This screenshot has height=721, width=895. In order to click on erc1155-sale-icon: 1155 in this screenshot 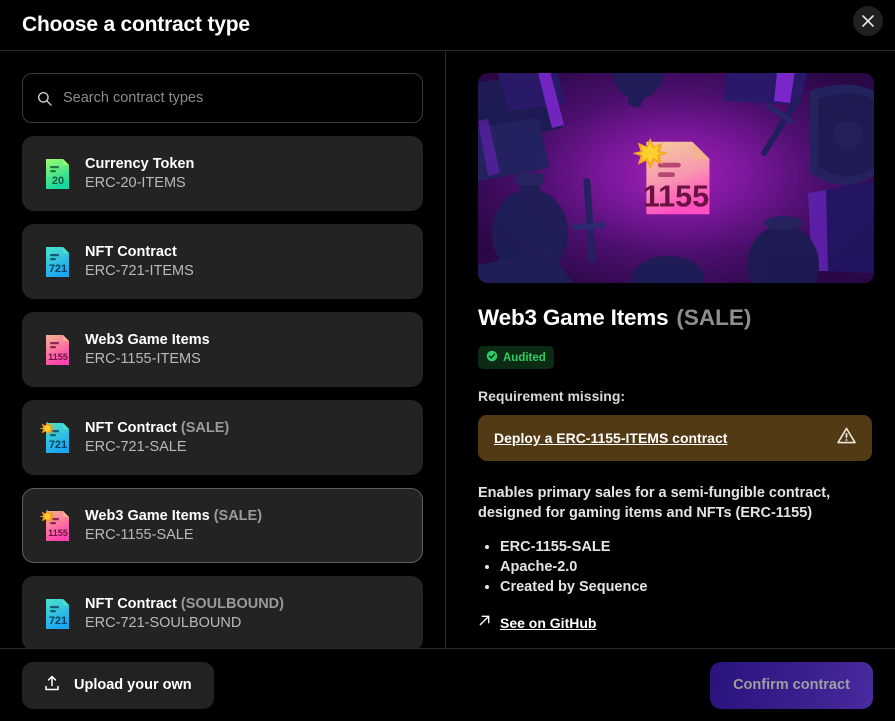, I will do `click(54, 525)`.